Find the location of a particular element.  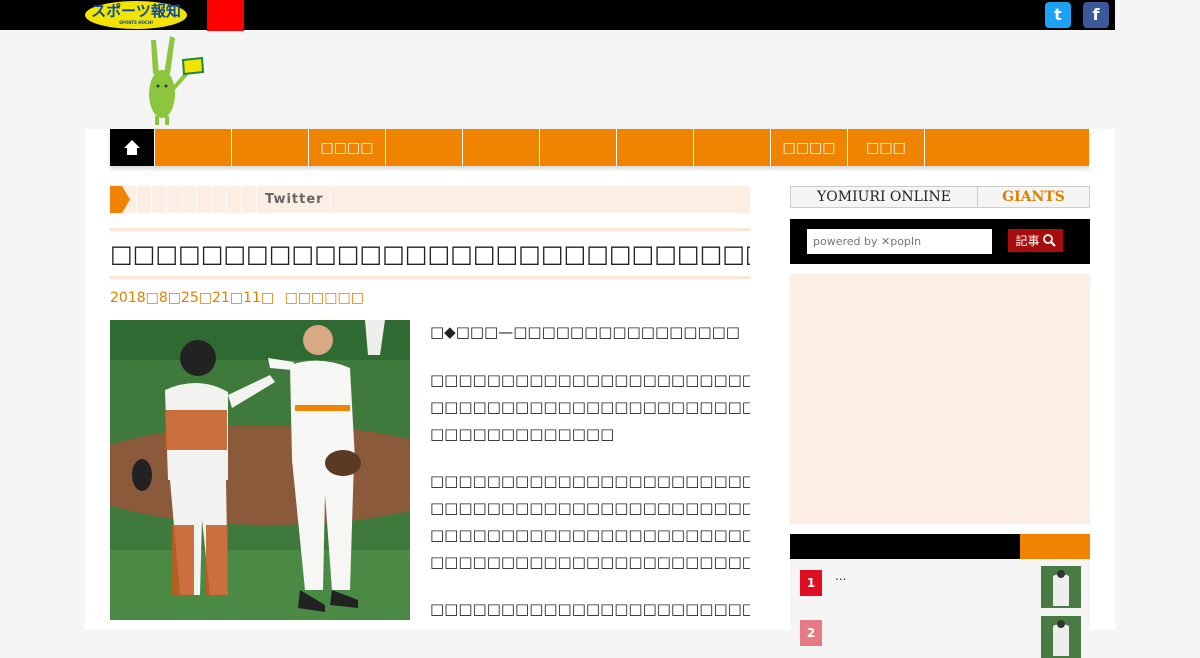

search-button-label: 記事 is located at coordinates (1027, 241).